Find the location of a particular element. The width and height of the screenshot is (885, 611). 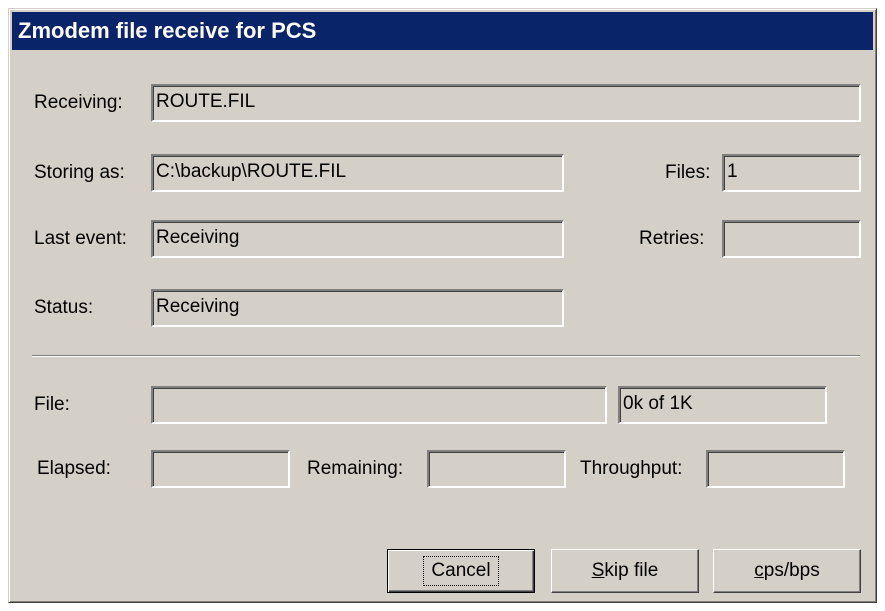

file-progress-bar is located at coordinates (379, 405).